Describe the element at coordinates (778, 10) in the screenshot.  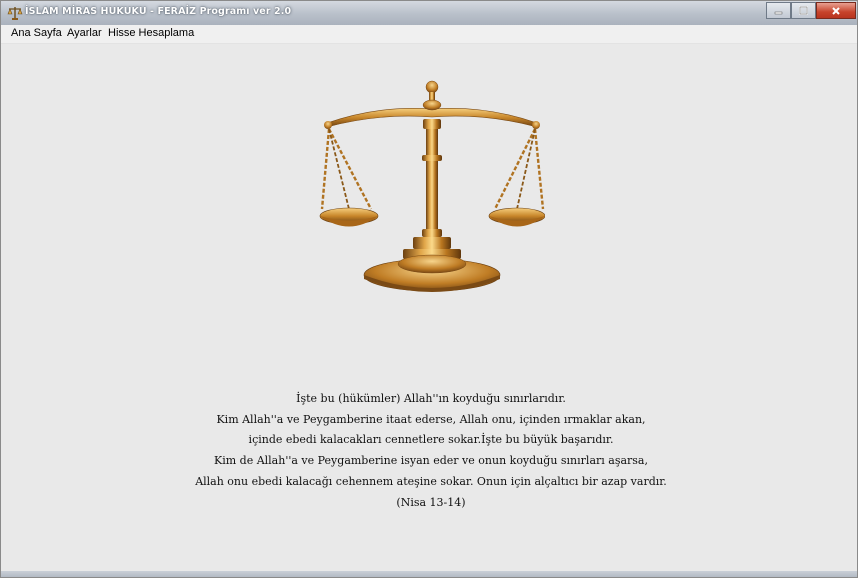
I see `minimize-button` at that location.